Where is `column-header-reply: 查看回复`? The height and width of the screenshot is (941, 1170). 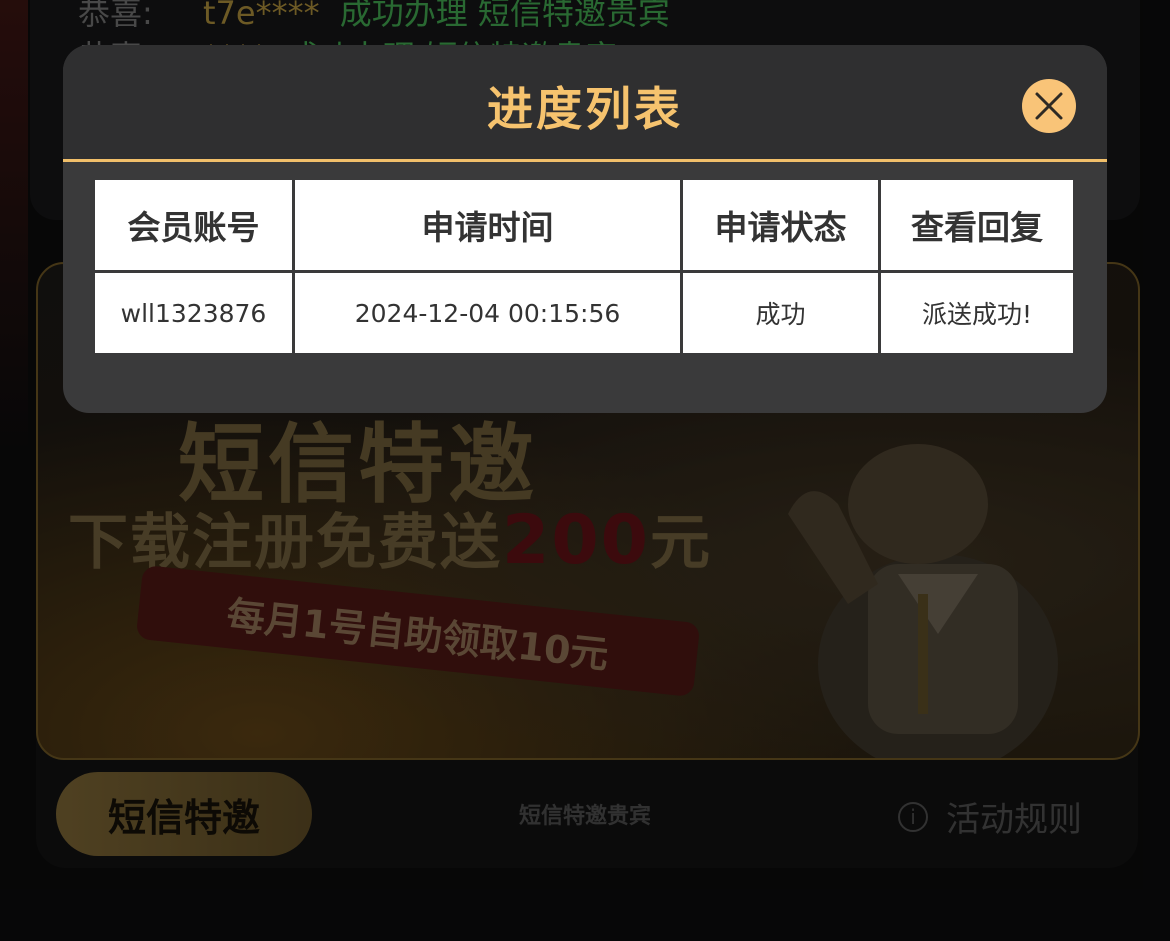 column-header-reply: 查看回复 is located at coordinates (977, 225).